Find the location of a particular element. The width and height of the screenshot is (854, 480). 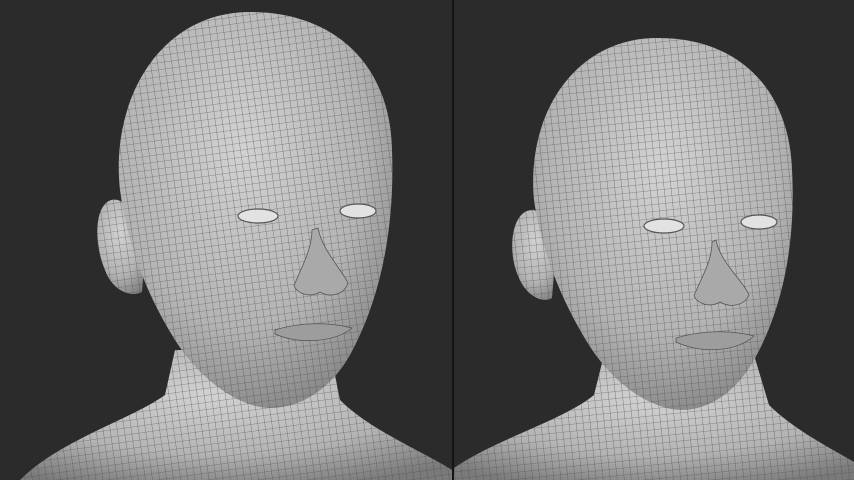

right-eye-socket-right is located at coordinates (664, 226).